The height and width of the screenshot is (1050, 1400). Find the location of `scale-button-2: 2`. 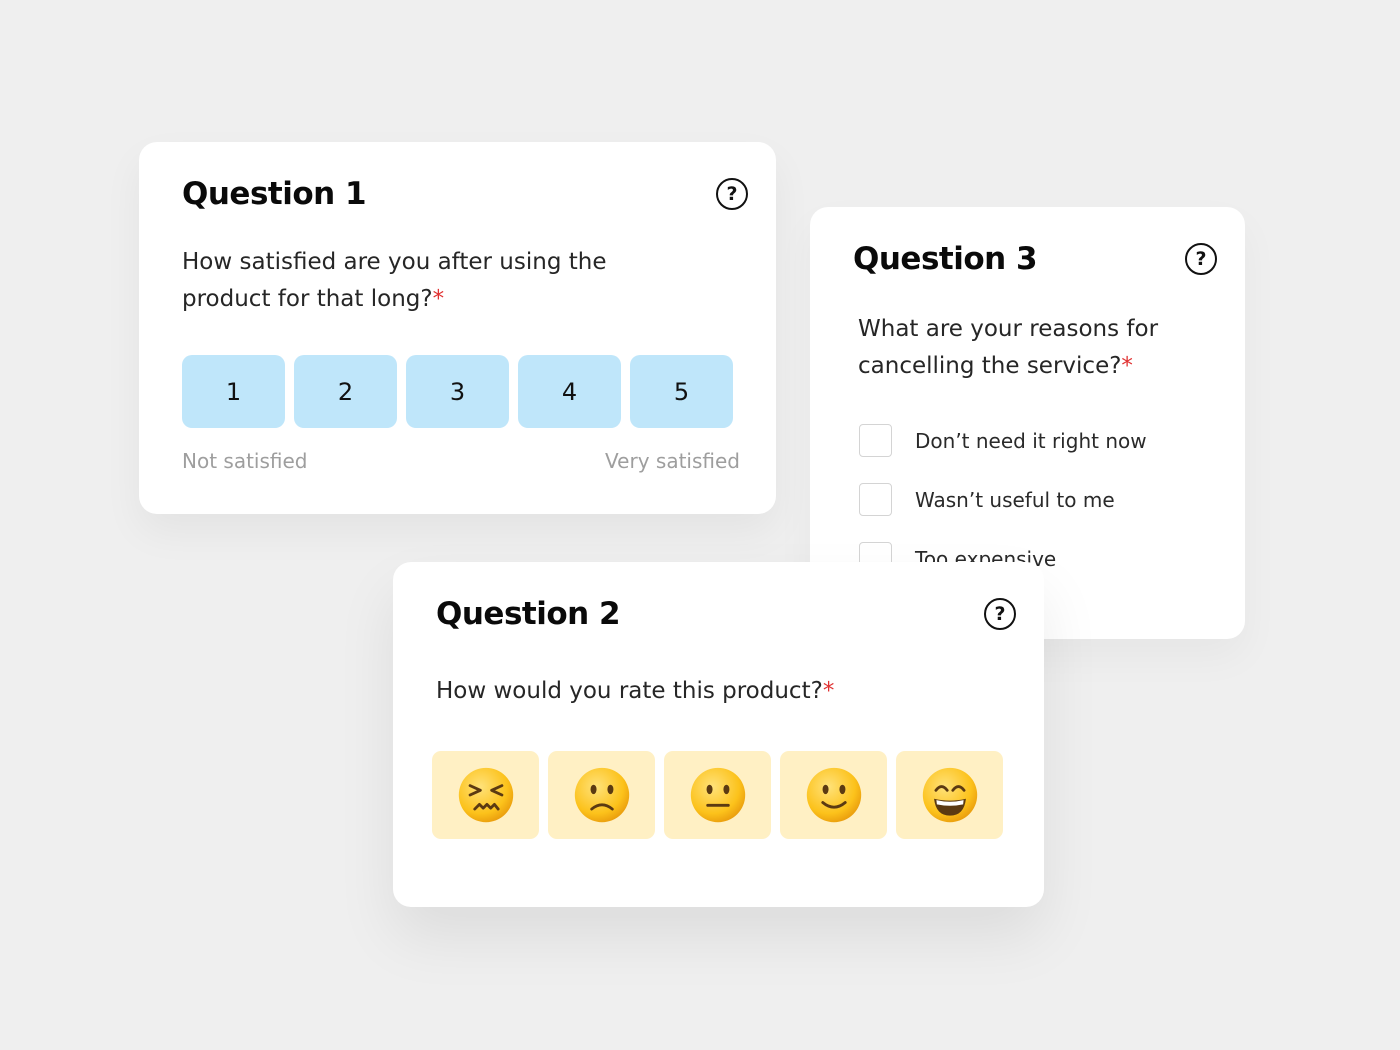

scale-button-2: 2 is located at coordinates (345, 391).